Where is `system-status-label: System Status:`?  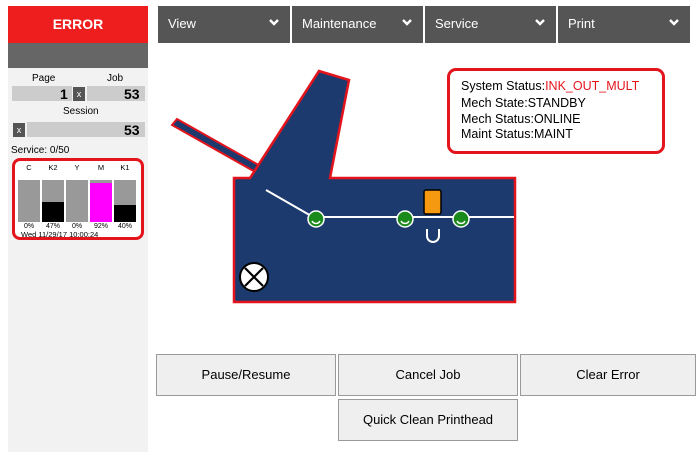
system-status-label: System Status: is located at coordinates (503, 86).